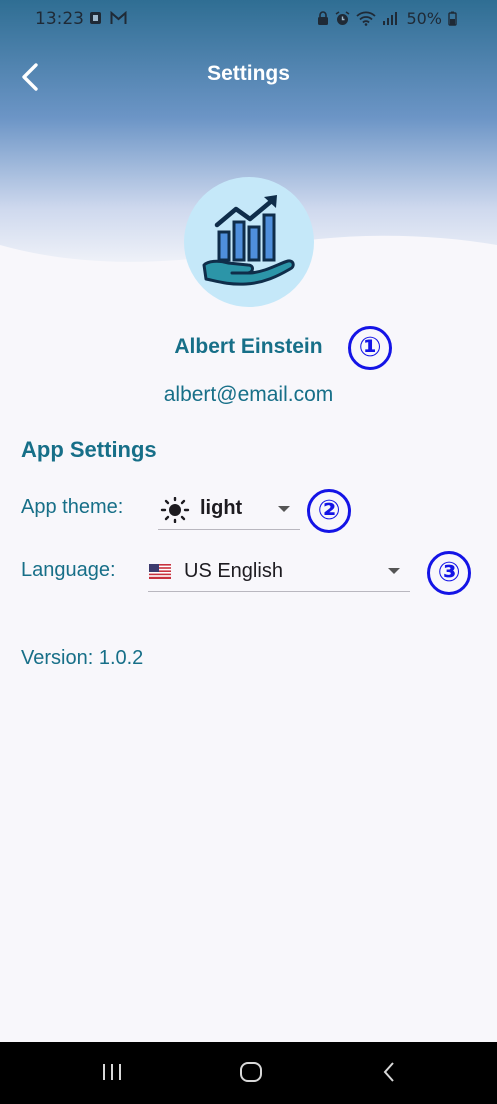 The height and width of the screenshot is (1104, 497). I want to click on home-icon, so click(251, 1072).